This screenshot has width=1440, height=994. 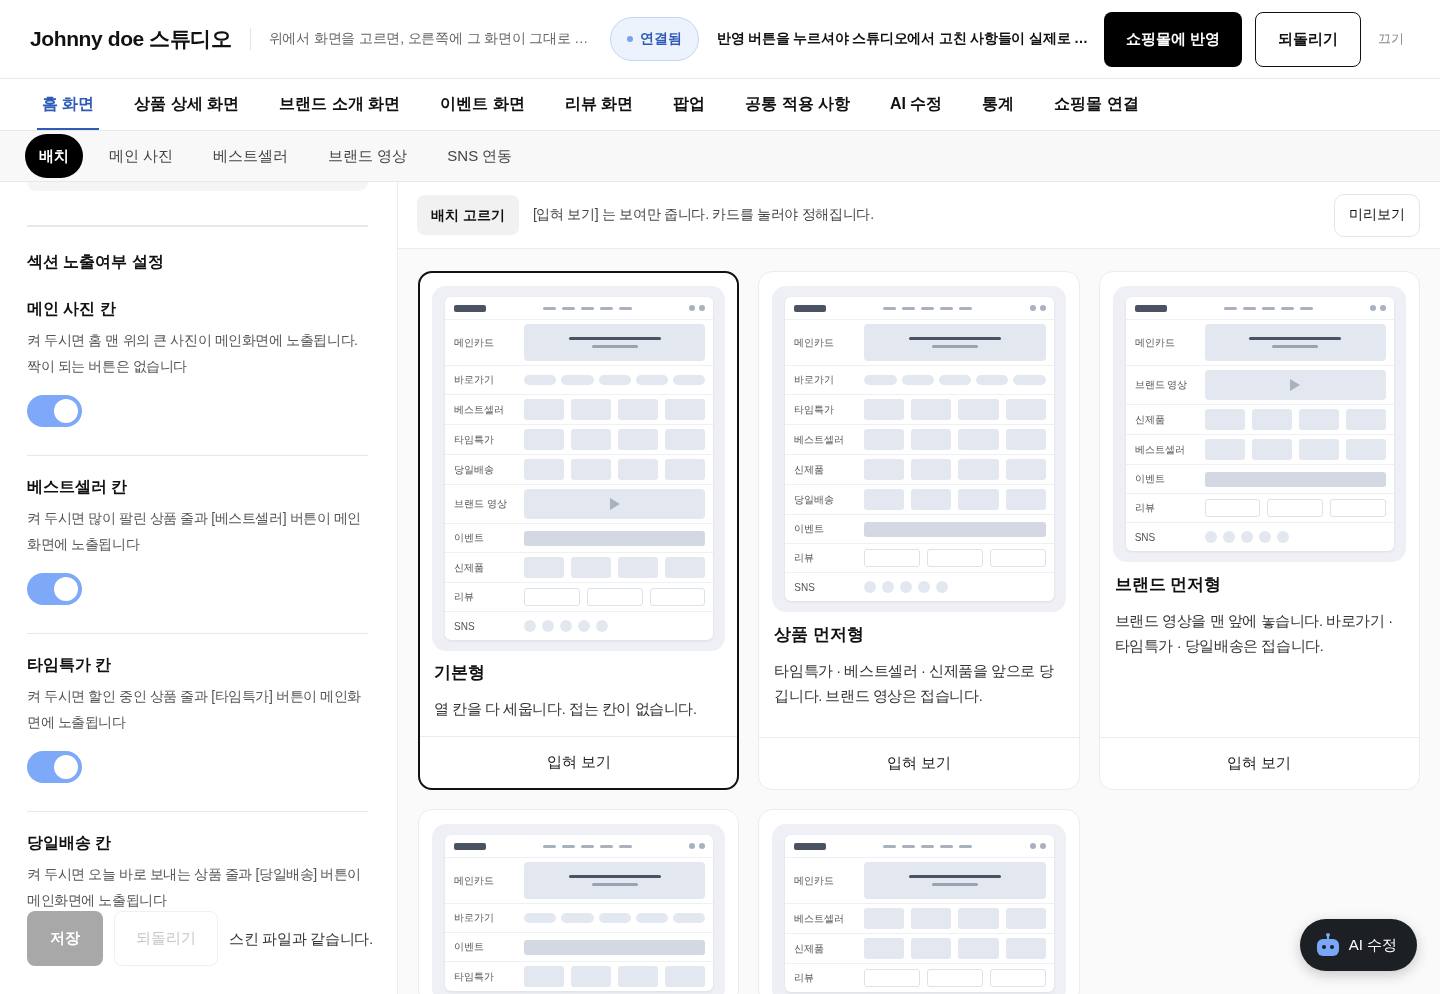 I want to click on preview-button: 미리보기, so click(x=1377, y=215).